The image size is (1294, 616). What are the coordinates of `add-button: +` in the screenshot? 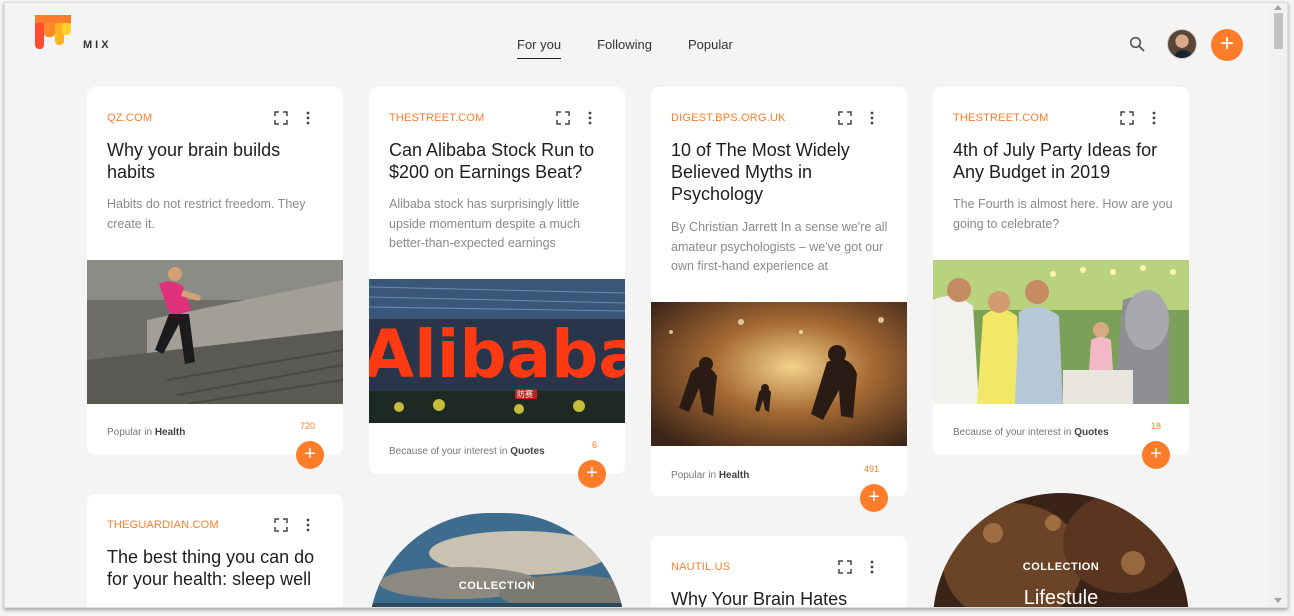 It's located at (1227, 45).